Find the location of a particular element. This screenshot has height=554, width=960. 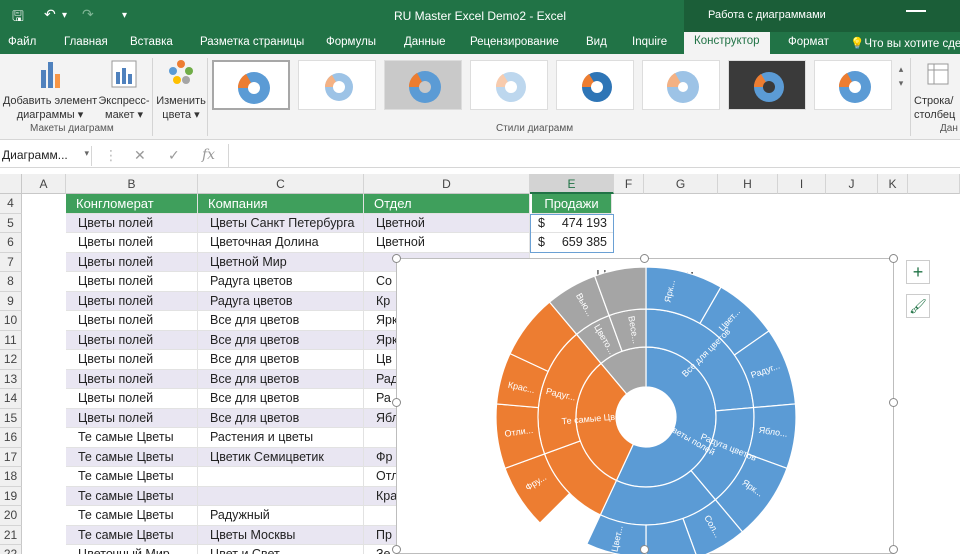

row-header: 17 is located at coordinates (11, 457).